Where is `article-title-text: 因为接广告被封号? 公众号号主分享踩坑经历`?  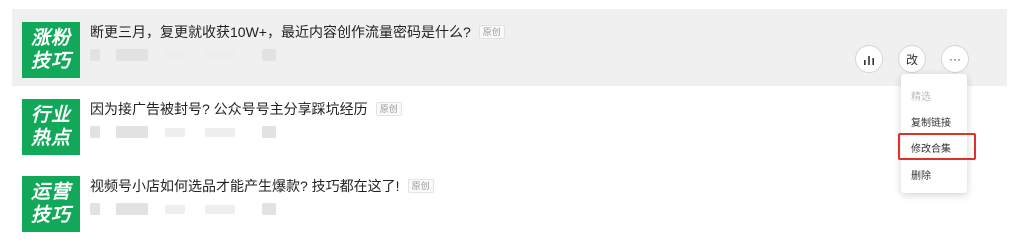
article-title-text: 因为接广告被封号? 公众号号主分享踩坑经历 is located at coordinates (229, 109).